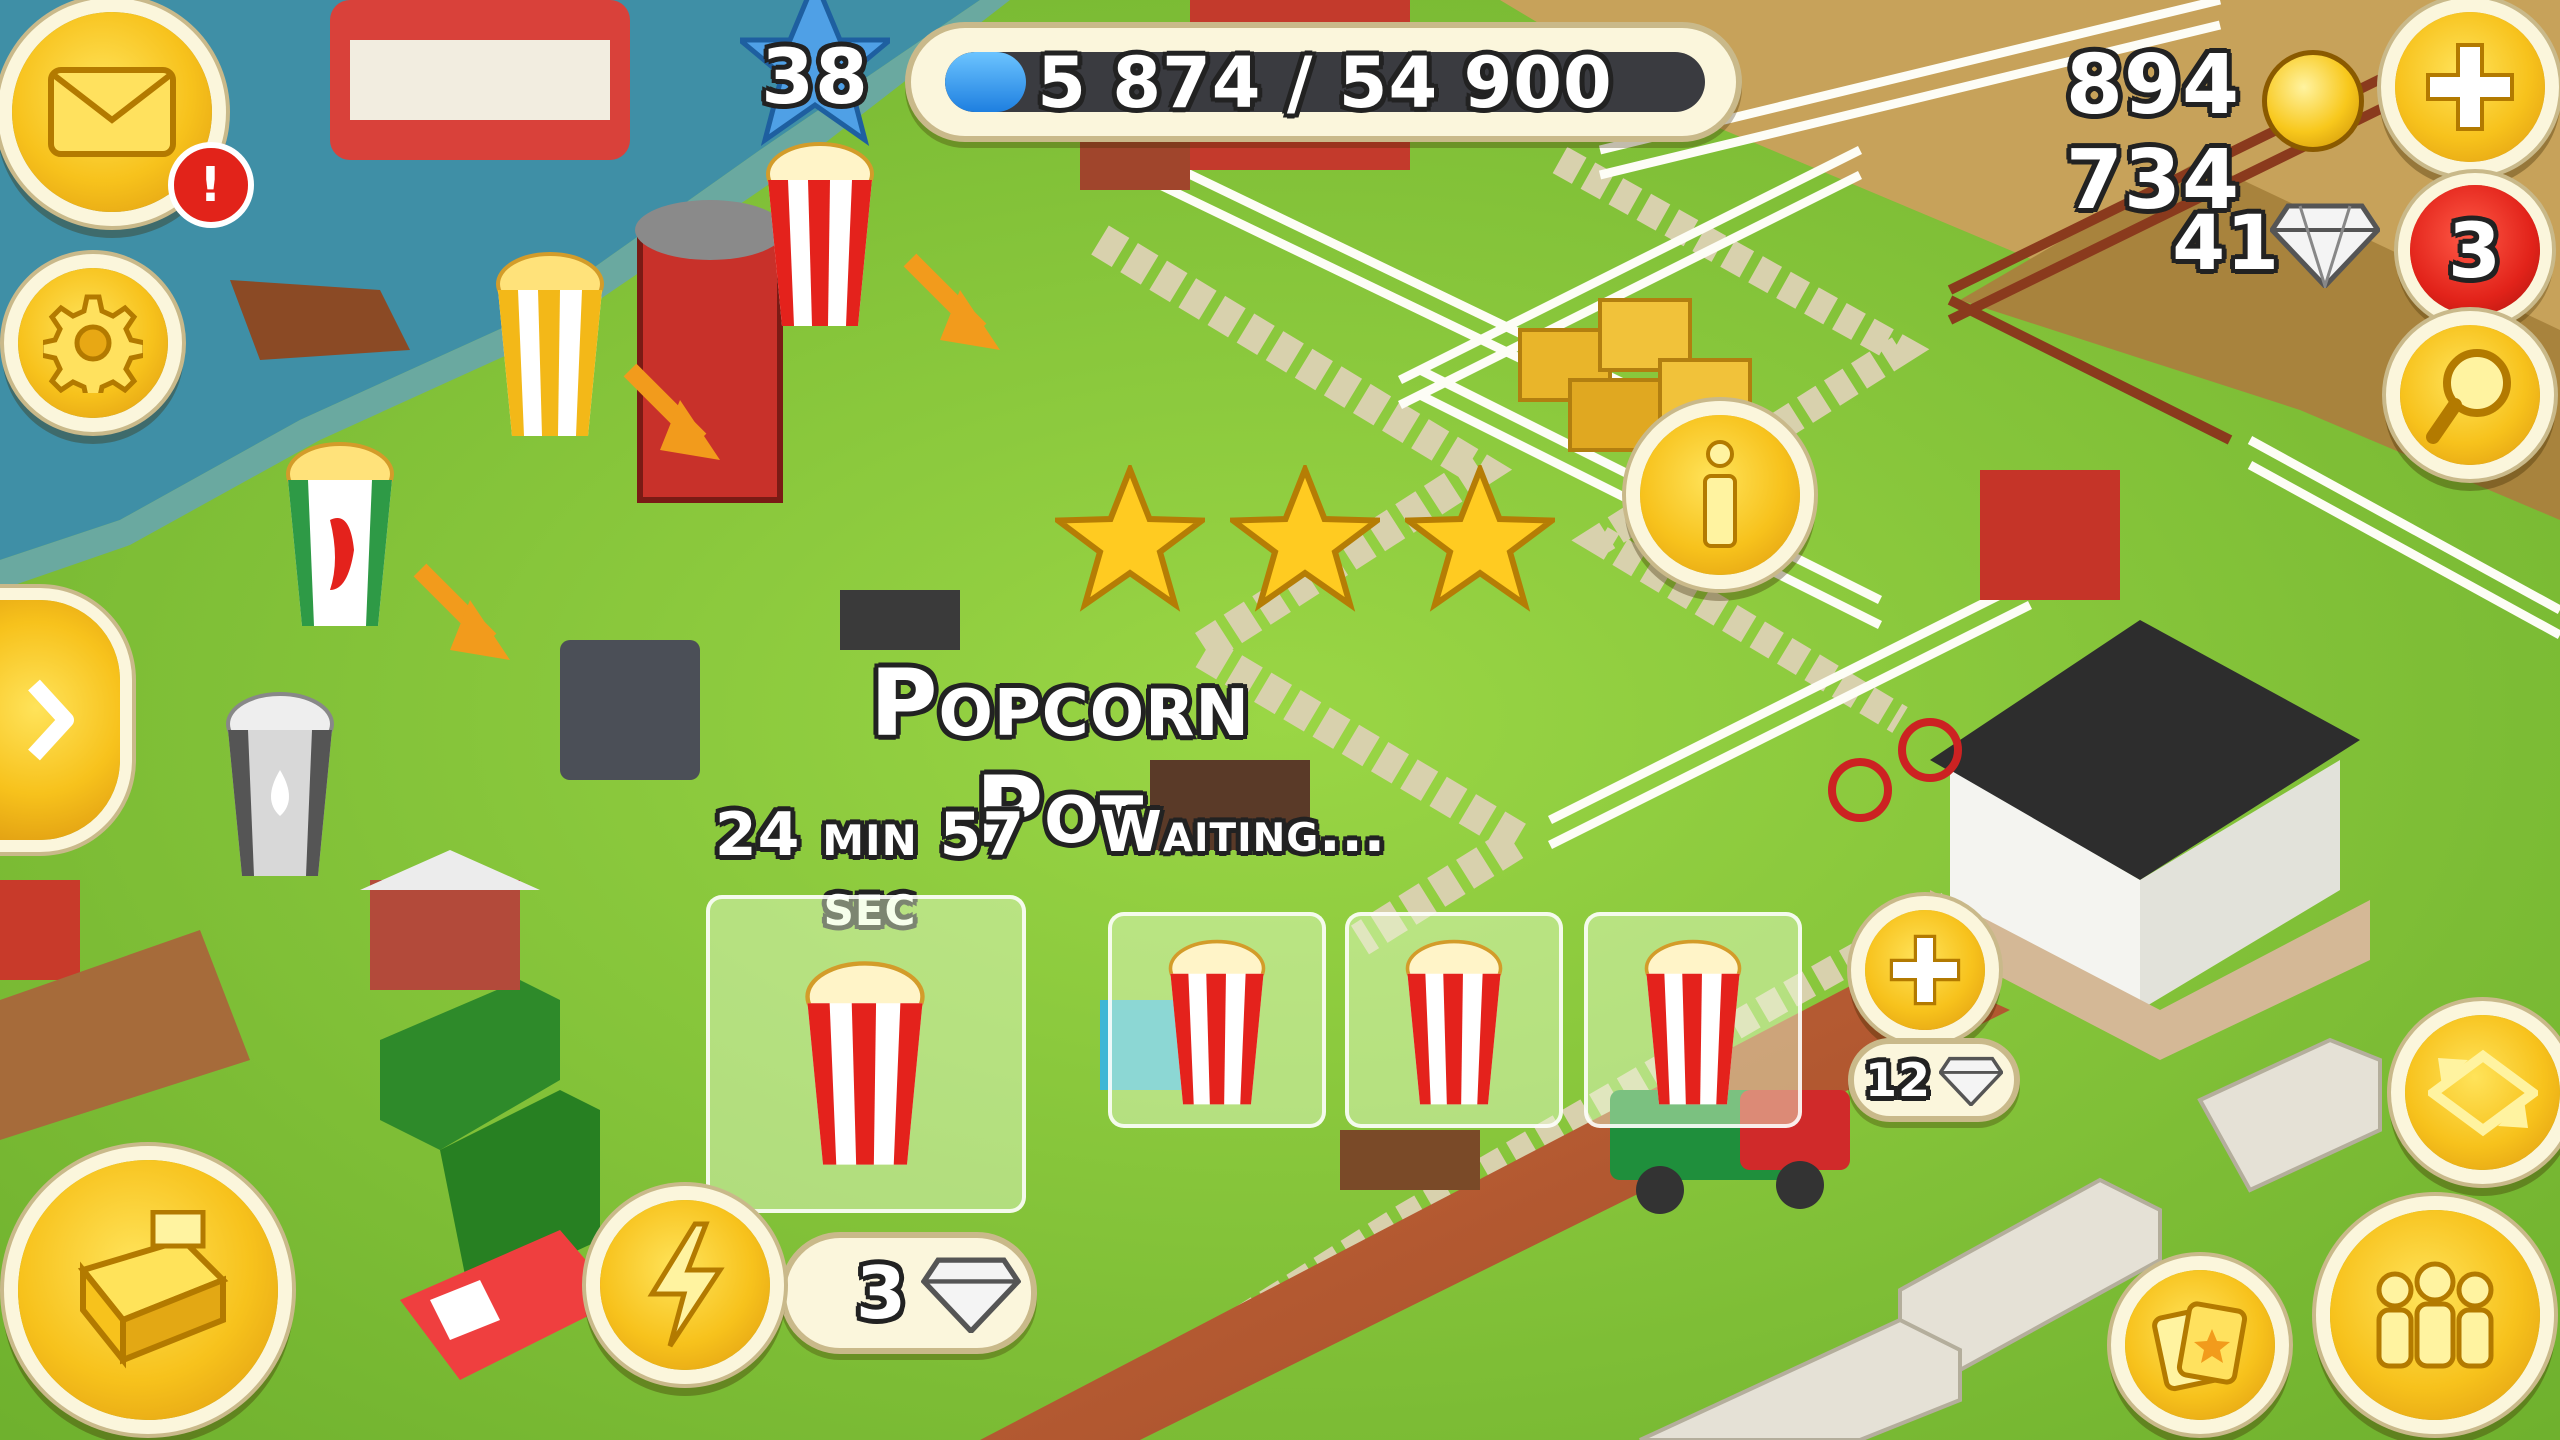  I want to click on mail-badge: !, so click(211, 185).